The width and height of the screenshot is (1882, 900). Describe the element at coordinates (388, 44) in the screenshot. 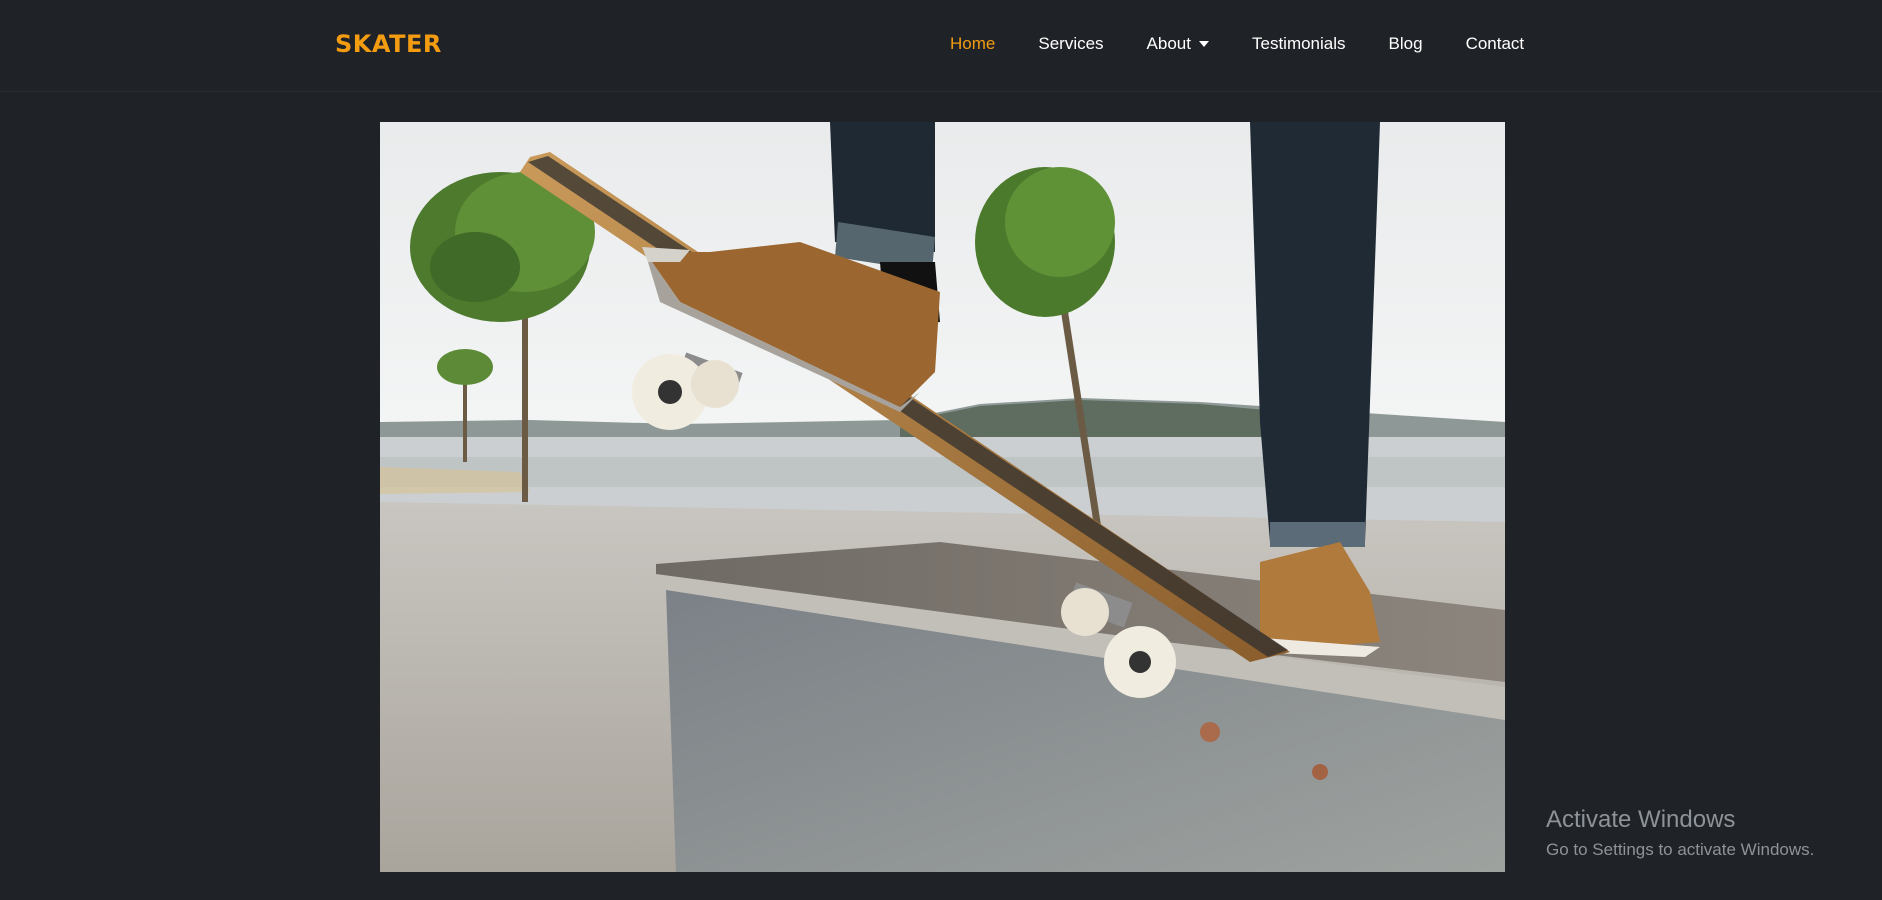

I see `brand-logo: SKATER` at that location.